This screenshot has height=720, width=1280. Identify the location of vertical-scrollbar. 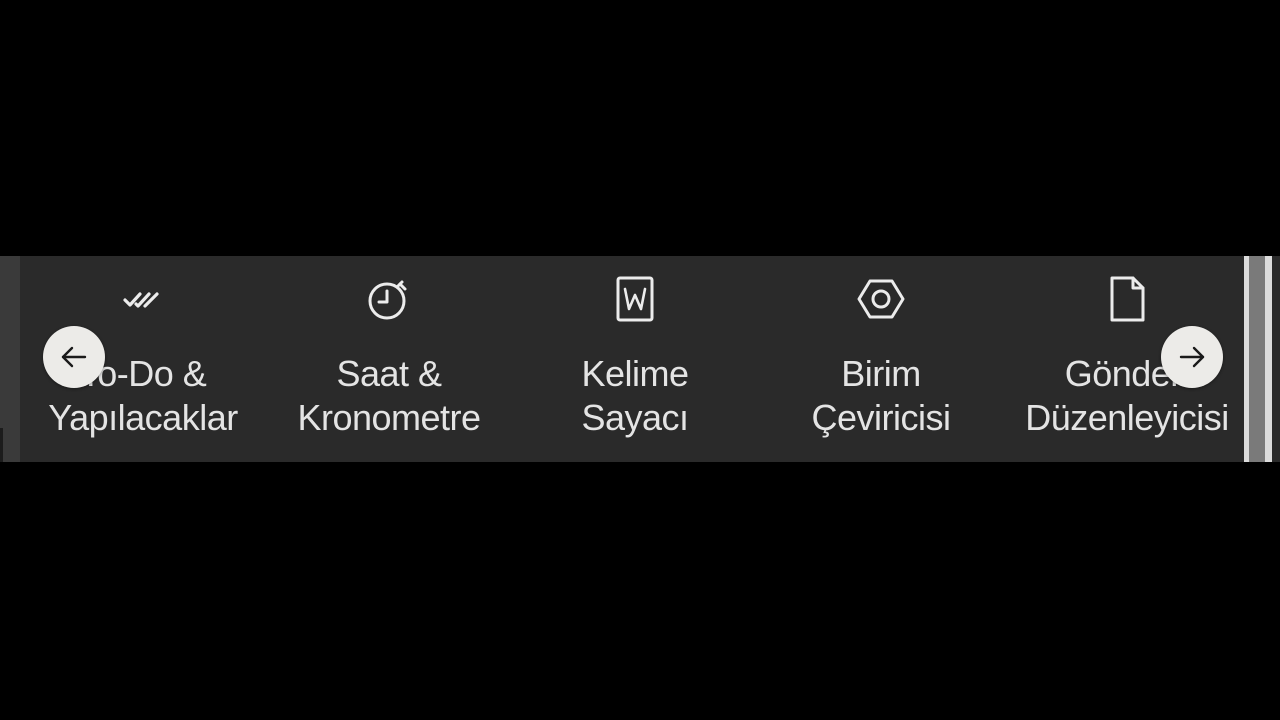
(1258, 359).